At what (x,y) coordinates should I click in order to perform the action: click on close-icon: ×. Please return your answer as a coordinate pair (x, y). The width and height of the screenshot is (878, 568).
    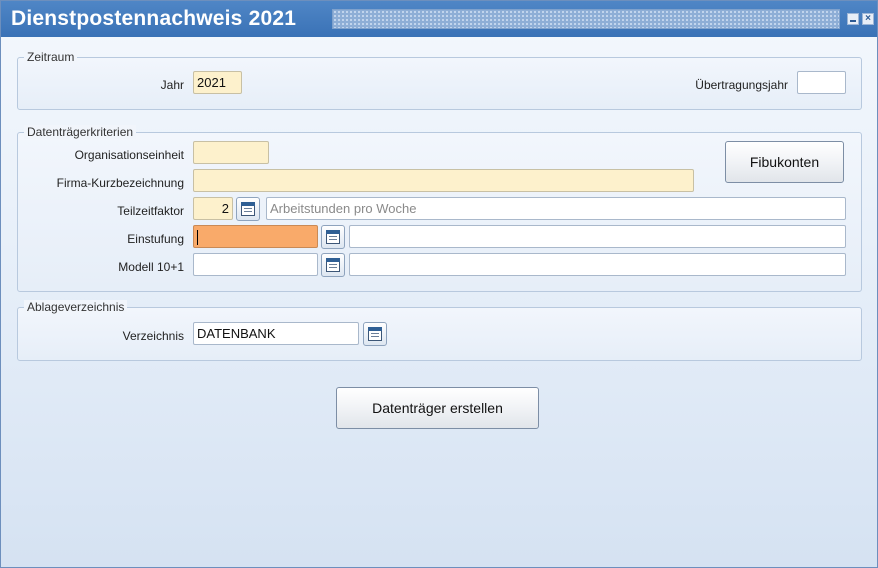
    Looking at the image, I should click on (868, 18).